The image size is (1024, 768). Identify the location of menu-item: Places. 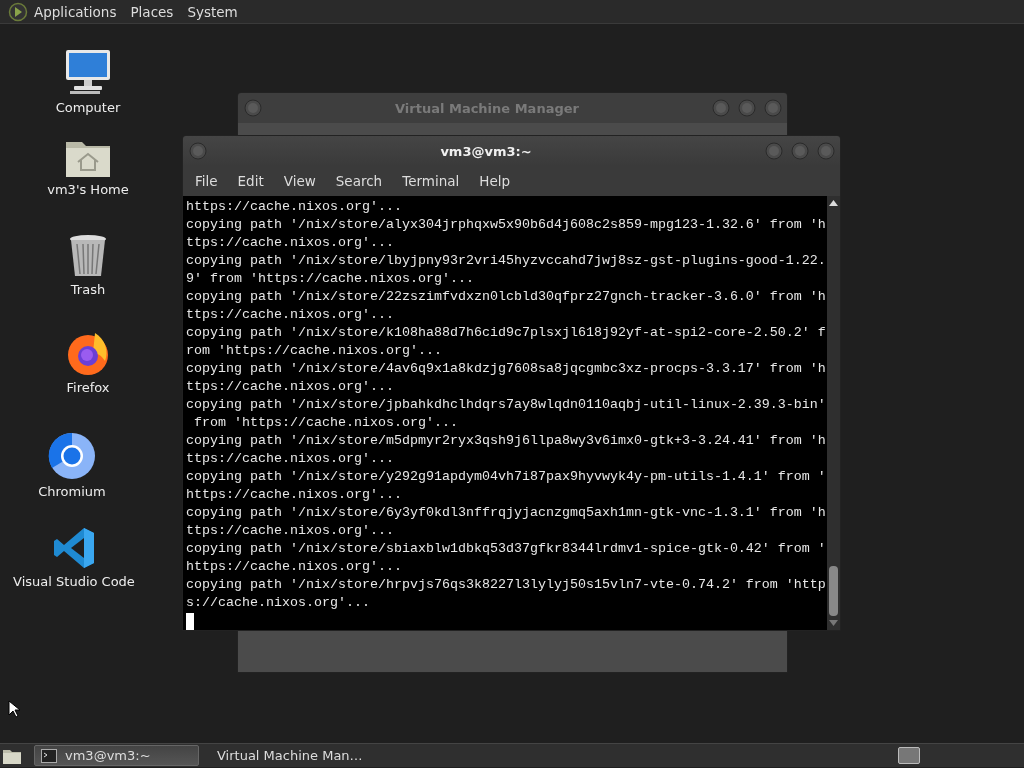
(152, 11).